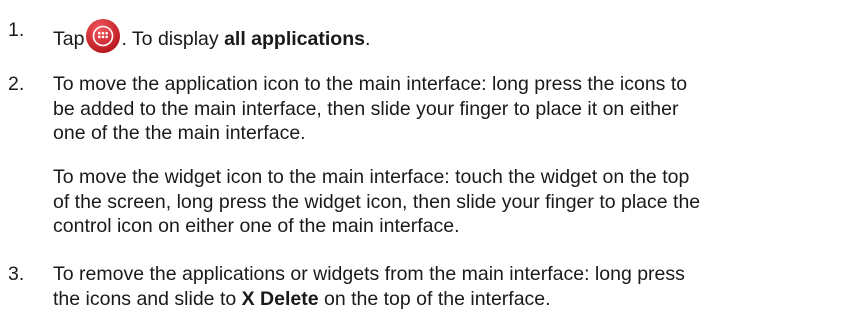 The width and height of the screenshot is (857, 325). What do you see at coordinates (294, 39) in the screenshot?
I see `step-1-bold-text: all applications` at bounding box center [294, 39].